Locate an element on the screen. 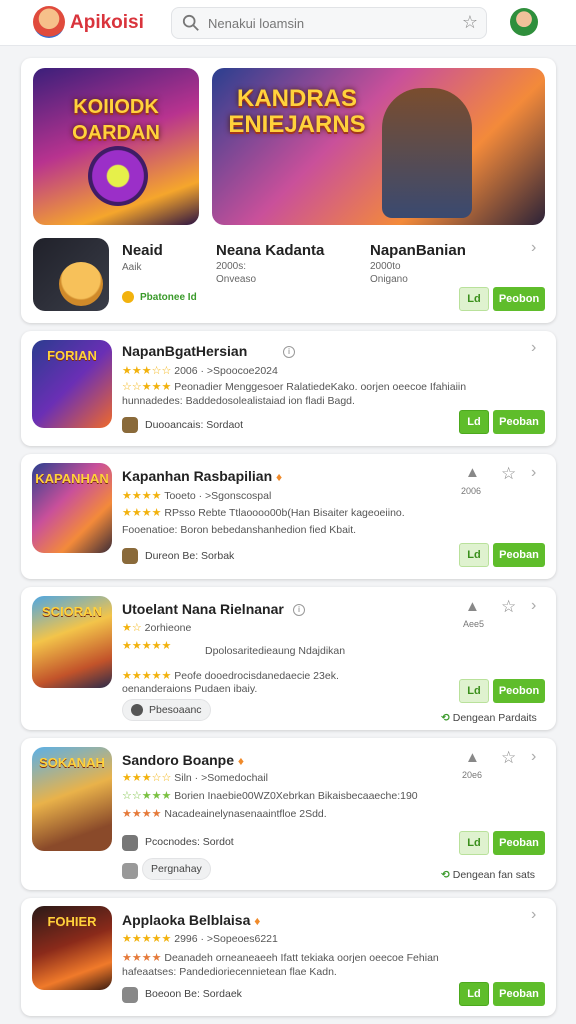 Image resolution: width=576 pixels, height=1024 pixels. featured-app-sub-1: Aaik is located at coordinates (132, 267).